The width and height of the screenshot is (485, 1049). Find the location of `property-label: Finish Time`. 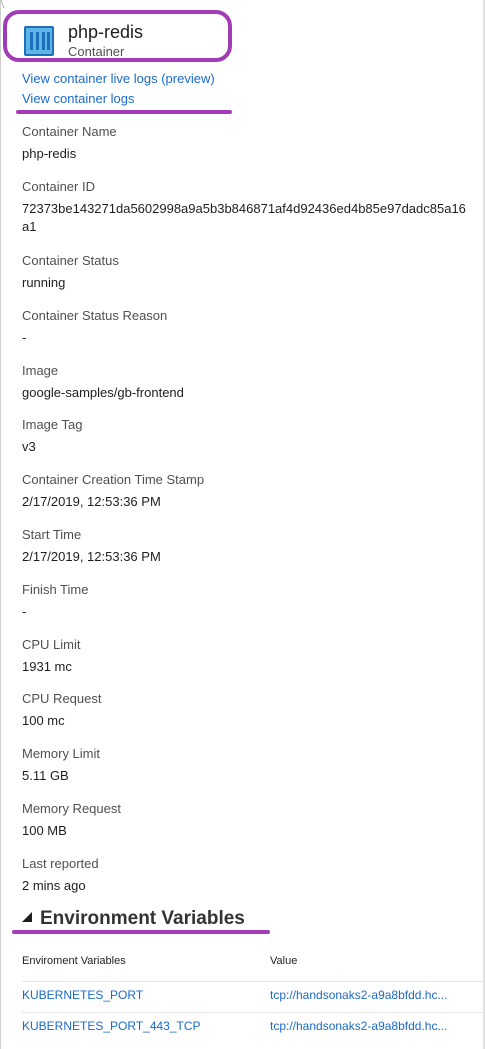

property-label: Finish Time is located at coordinates (55, 589).